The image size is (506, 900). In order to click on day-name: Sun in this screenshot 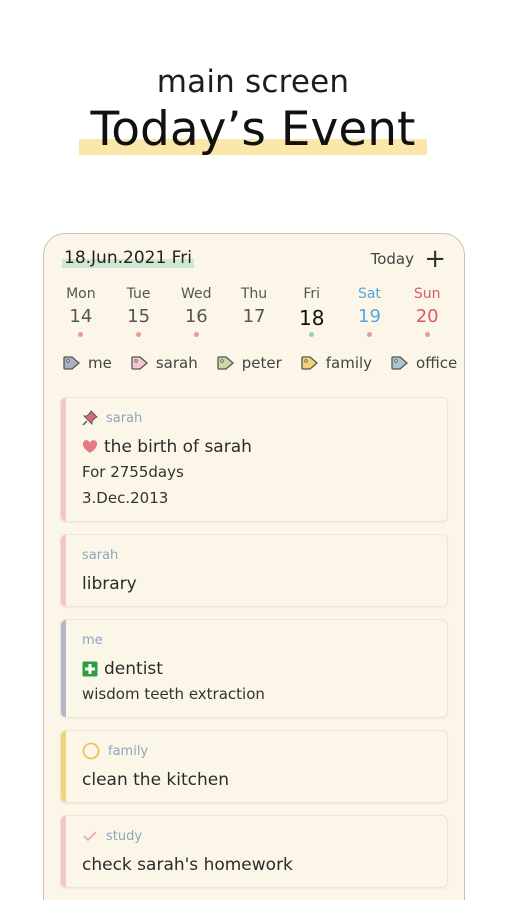, I will do `click(427, 294)`.